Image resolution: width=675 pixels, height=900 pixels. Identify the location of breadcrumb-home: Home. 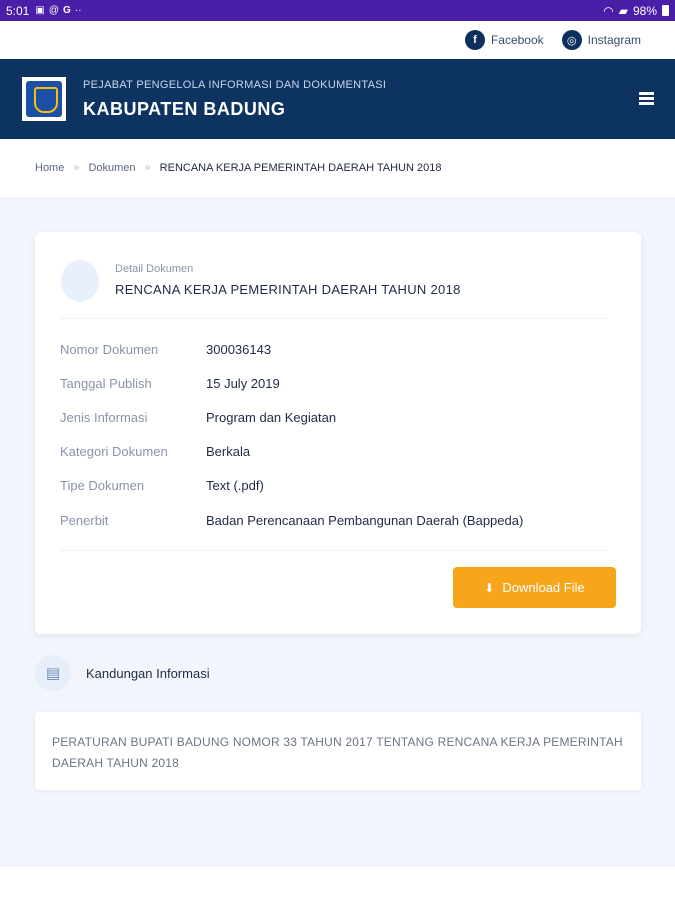
(49, 168).